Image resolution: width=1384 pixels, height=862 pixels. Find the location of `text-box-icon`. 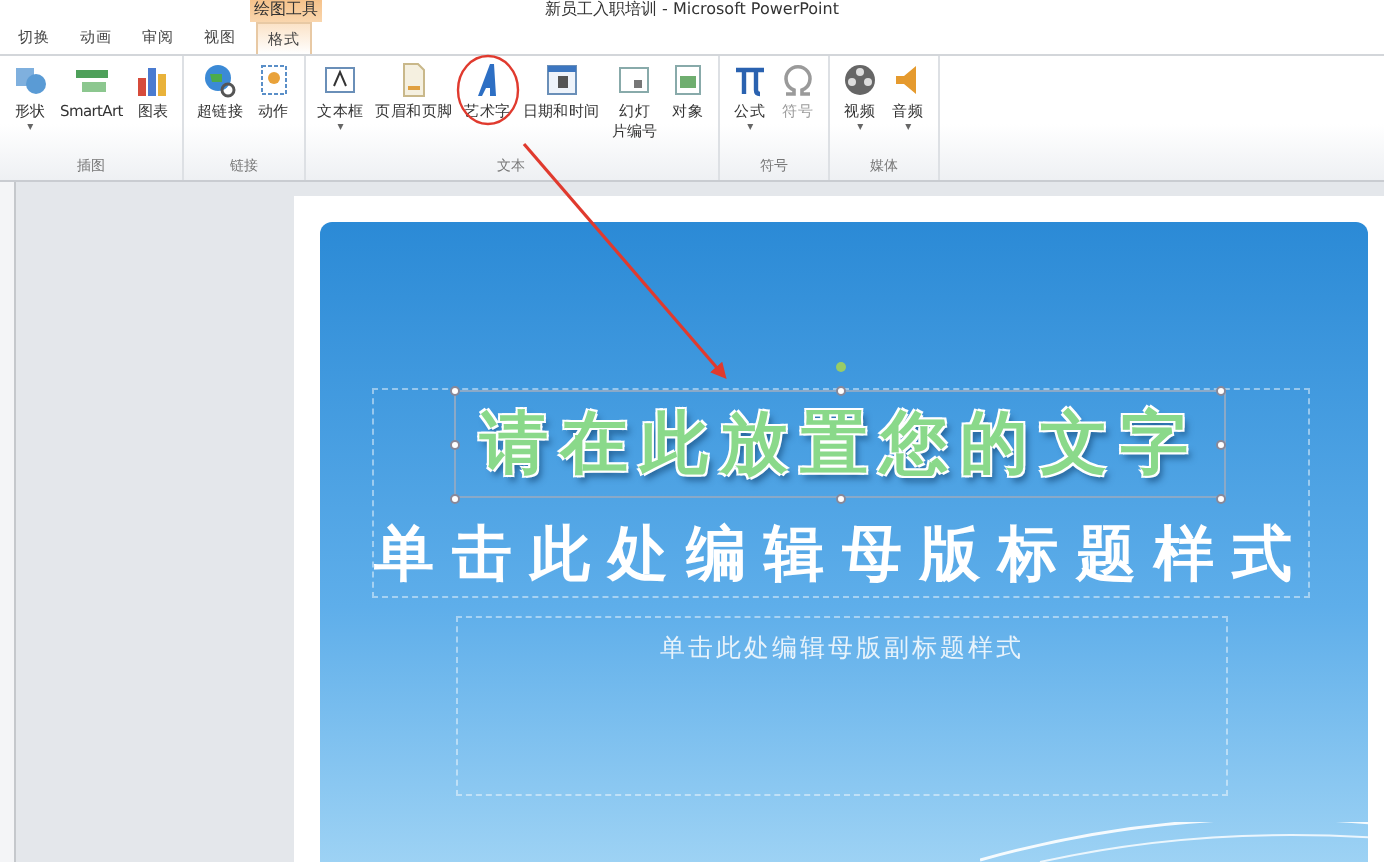

text-box-icon is located at coordinates (340, 80).